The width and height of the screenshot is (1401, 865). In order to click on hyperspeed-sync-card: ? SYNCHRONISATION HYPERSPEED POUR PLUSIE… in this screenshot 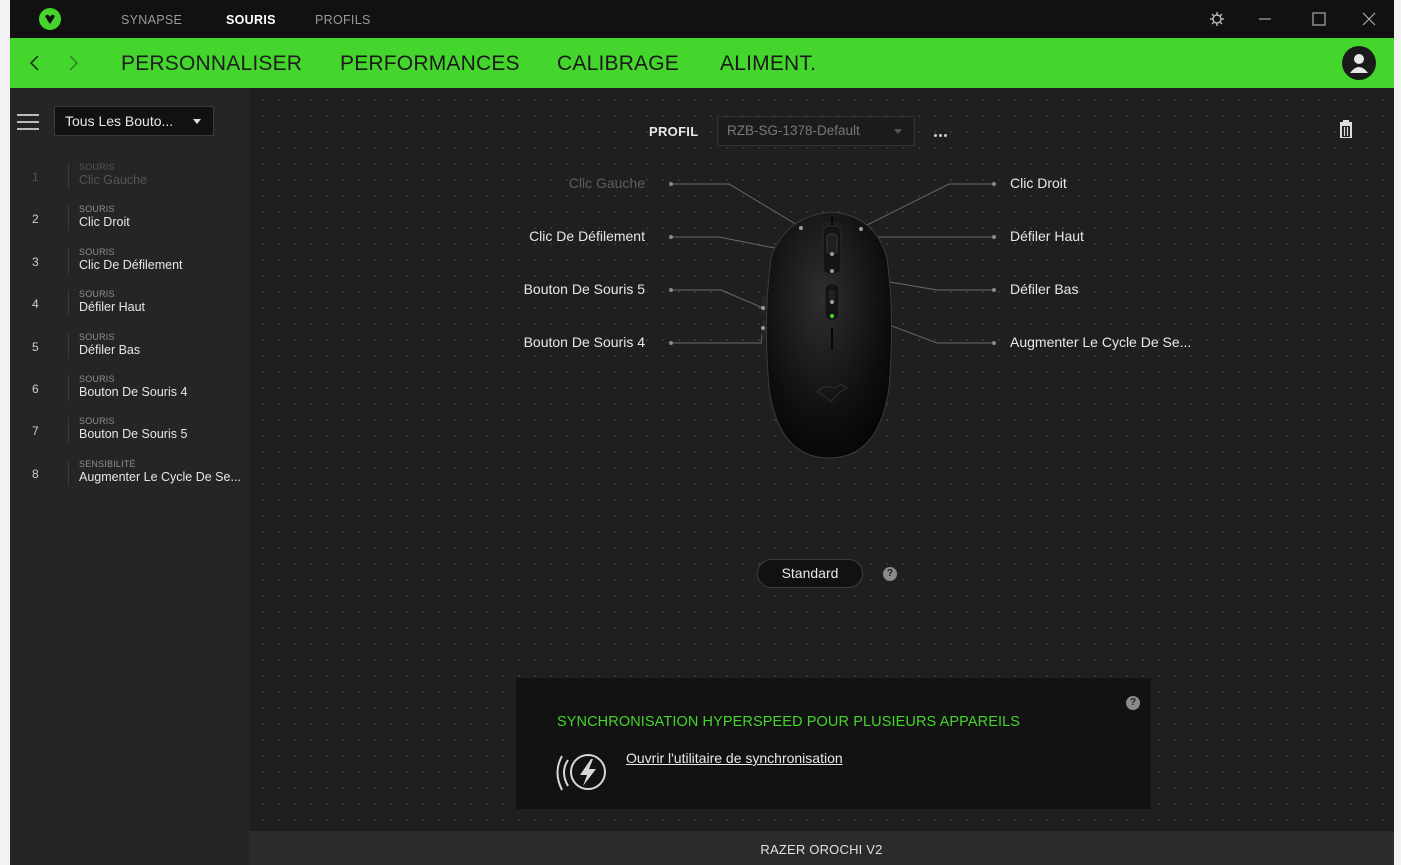, I will do `click(833, 743)`.